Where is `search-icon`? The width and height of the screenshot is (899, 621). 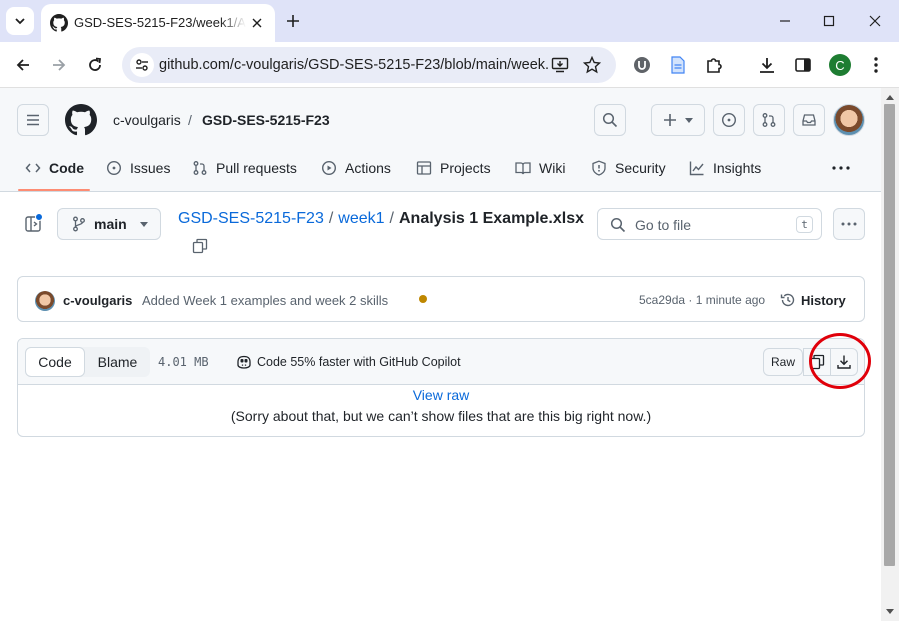 search-icon is located at coordinates (618, 225).